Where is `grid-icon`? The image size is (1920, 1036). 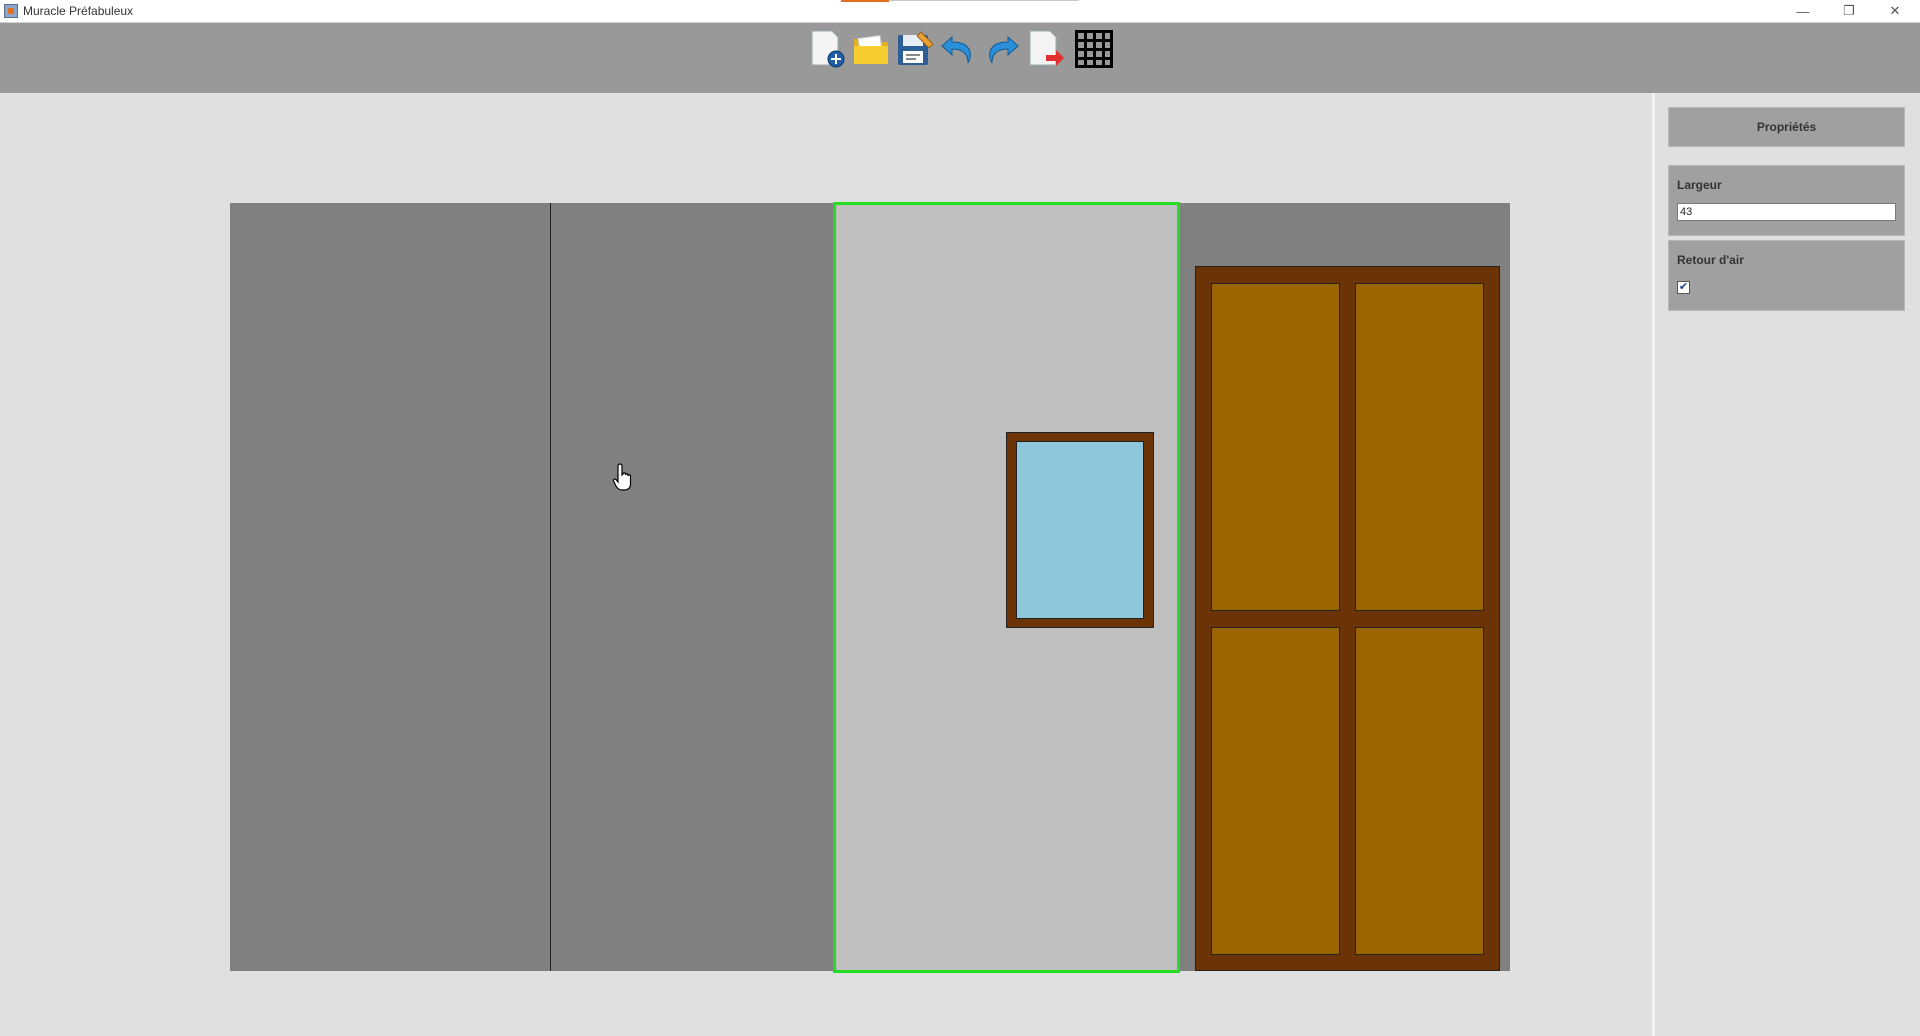 grid-icon is located at coordinates (1094, 49).